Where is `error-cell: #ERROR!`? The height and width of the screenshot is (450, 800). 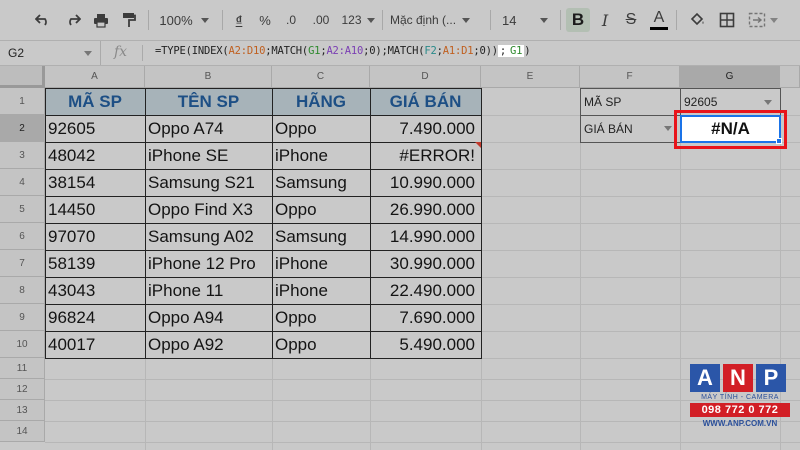
error-cell: #ERROR! is located at coordinates (425, 155).